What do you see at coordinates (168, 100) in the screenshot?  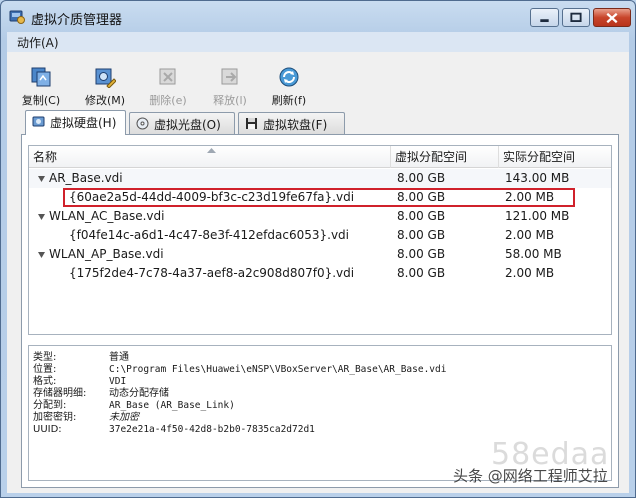 I see `delete-label: 删除(e)` at bounding box center [168, 100].